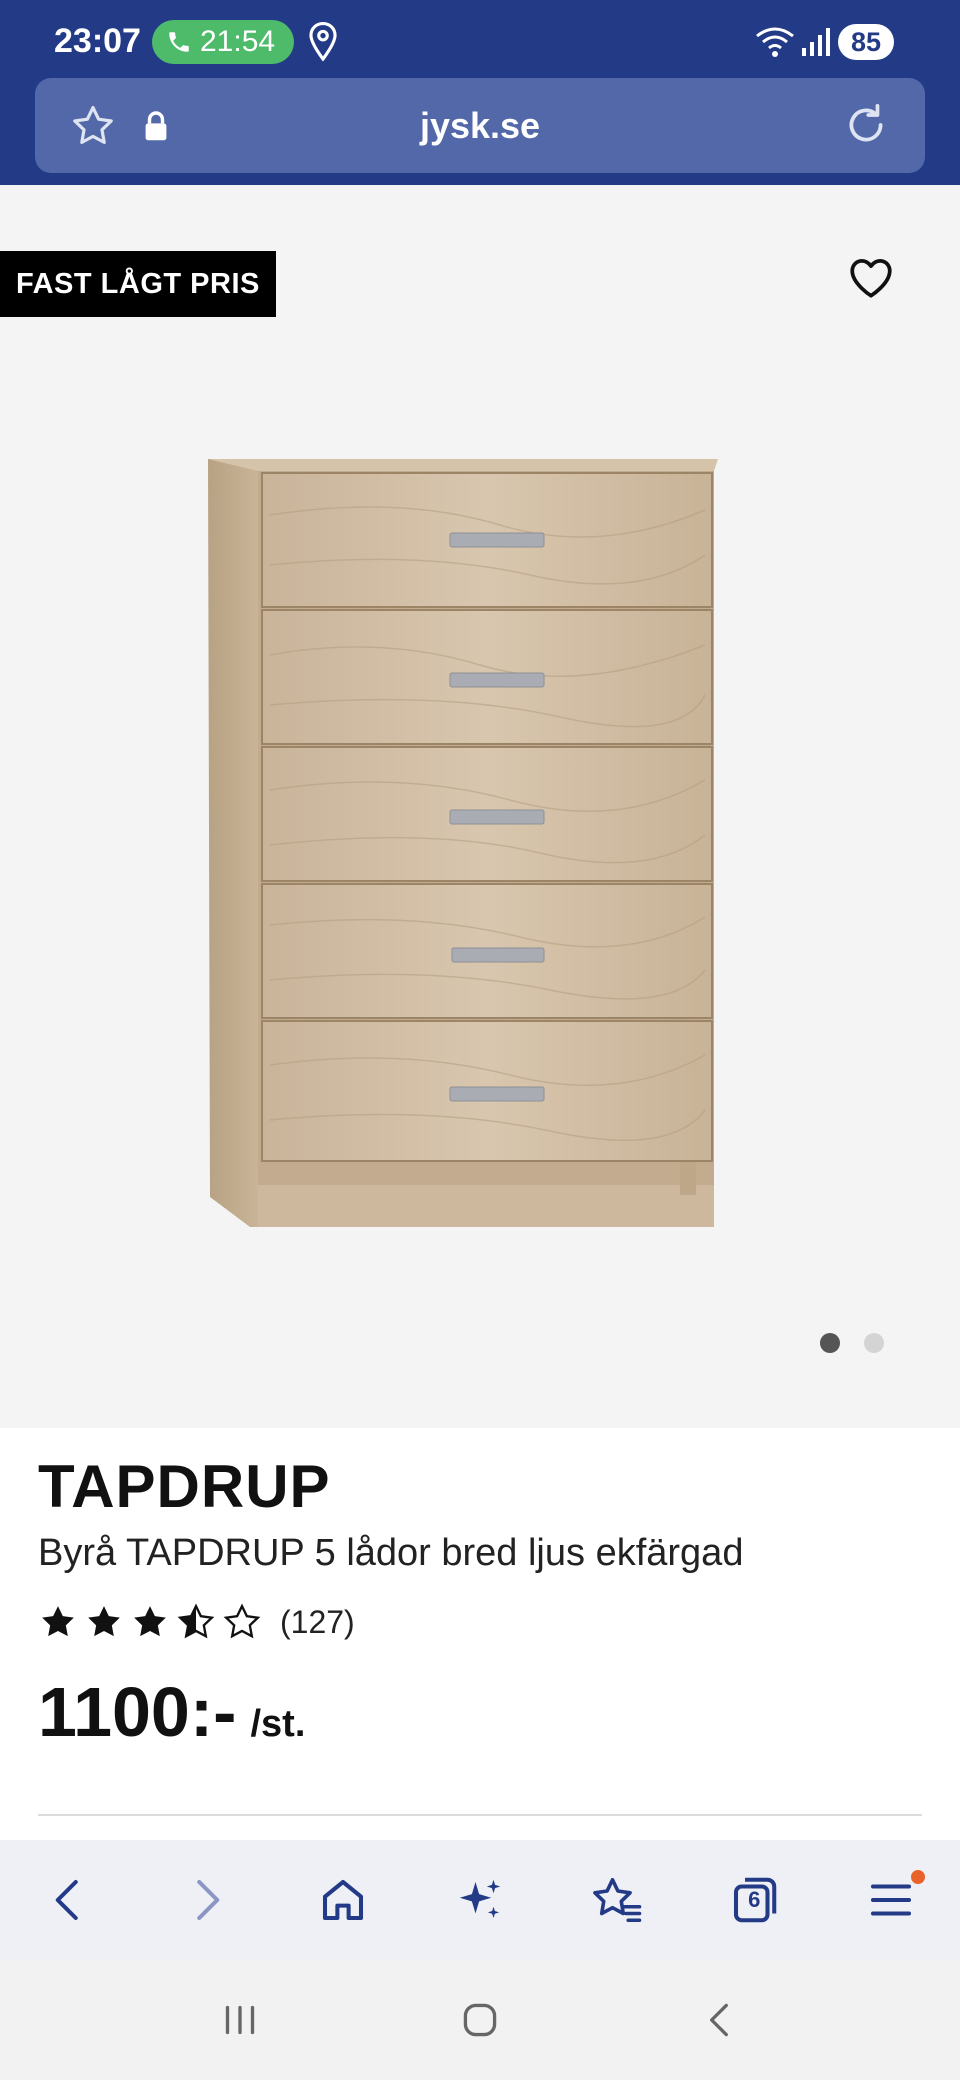 The image size is (960, 2080). Describe the element at coordinates (775, 42) in the screenshot. I see `wifi-icon` at that location.